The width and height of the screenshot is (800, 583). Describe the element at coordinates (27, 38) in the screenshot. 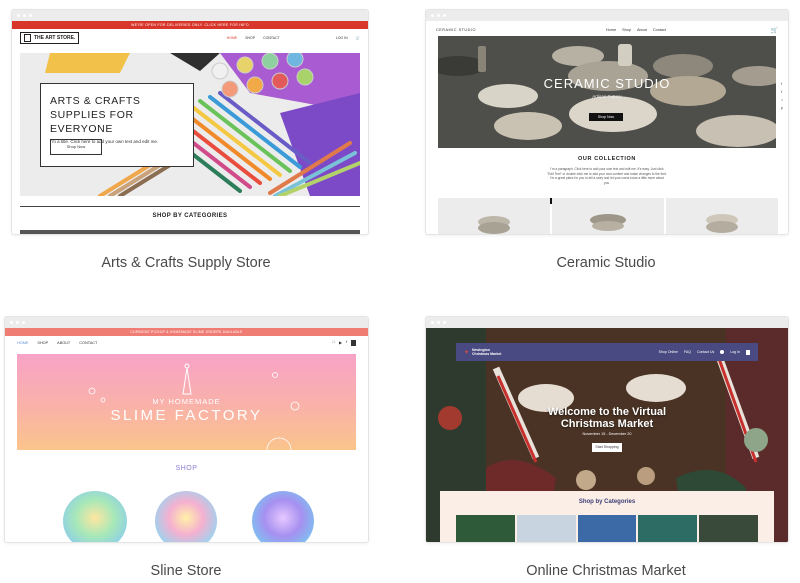

I see `logo-mark-icon` at that location.